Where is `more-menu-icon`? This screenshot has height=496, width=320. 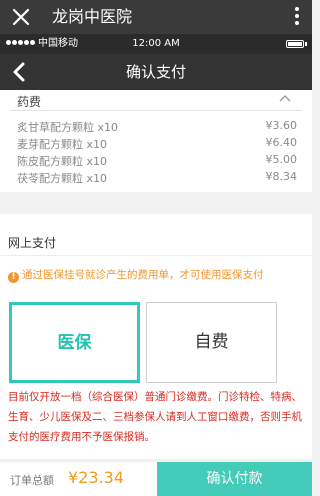
more-menu-icon is located at coordinates (297, 17).